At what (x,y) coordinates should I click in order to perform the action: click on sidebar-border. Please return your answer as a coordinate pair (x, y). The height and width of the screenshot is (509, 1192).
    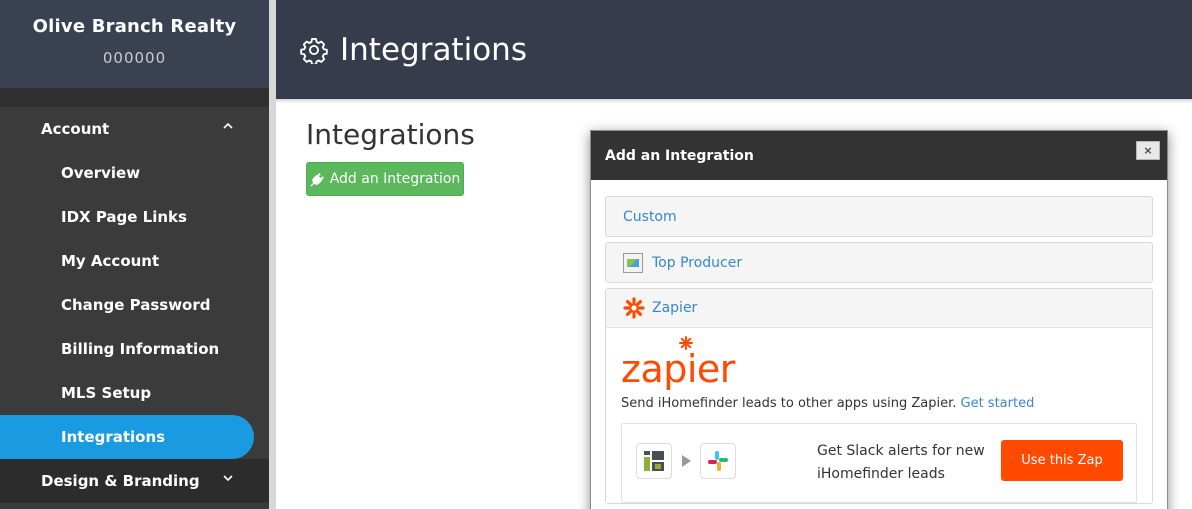
    Looking at the image, I should click on (272, 254).